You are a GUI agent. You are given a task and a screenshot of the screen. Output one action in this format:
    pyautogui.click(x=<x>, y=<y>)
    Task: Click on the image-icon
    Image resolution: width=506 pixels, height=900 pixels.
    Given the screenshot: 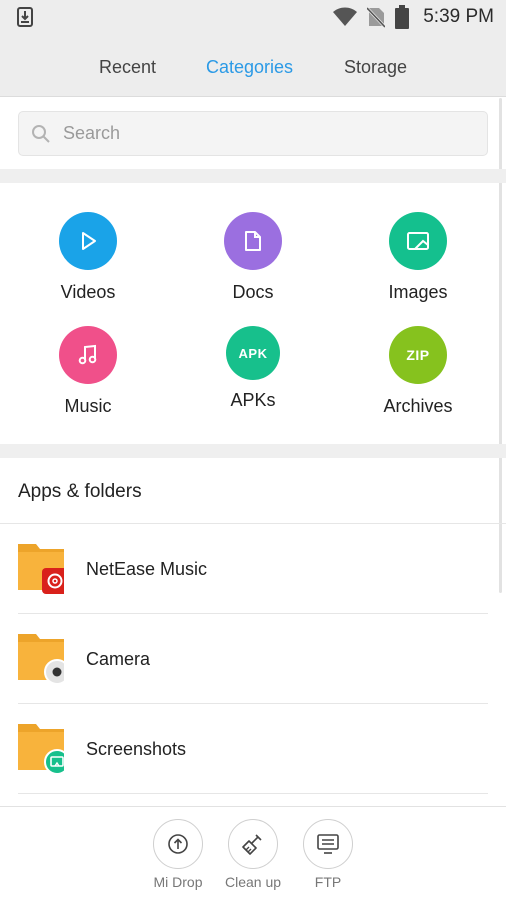 What is the action you would take?
    pyautogui.click(x=418, y=241)
    